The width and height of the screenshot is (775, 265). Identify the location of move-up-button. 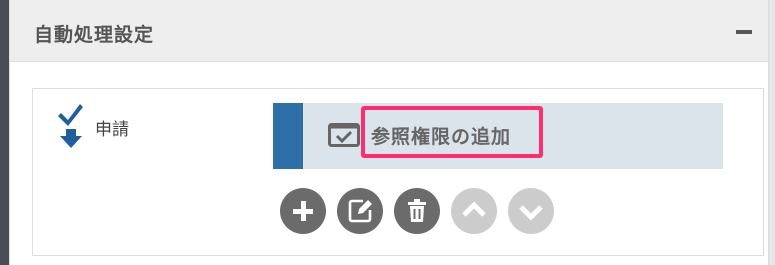
(474, 211).